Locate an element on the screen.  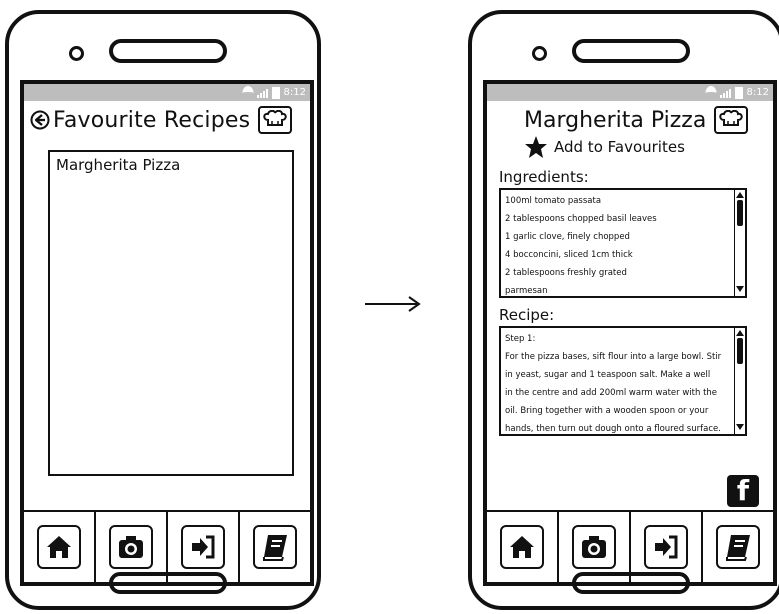
ingredient-line: 1 garlic clove, finely chopped is located at coordinates (567, 237).